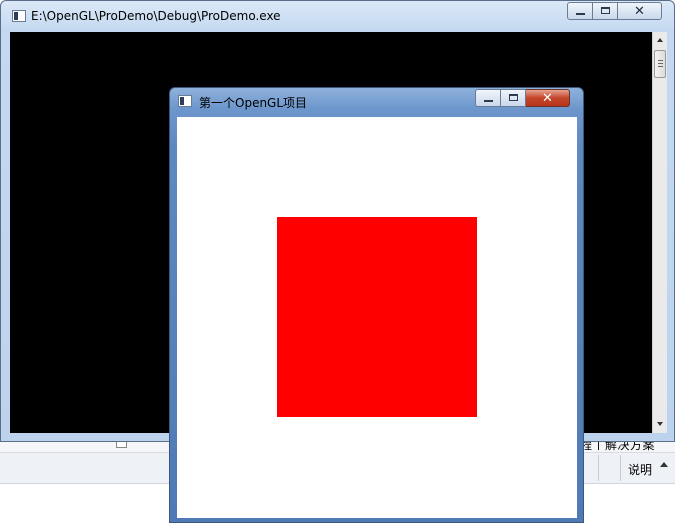  I want to click on opengl-caption-buttons: ✕, so click(522, 98).